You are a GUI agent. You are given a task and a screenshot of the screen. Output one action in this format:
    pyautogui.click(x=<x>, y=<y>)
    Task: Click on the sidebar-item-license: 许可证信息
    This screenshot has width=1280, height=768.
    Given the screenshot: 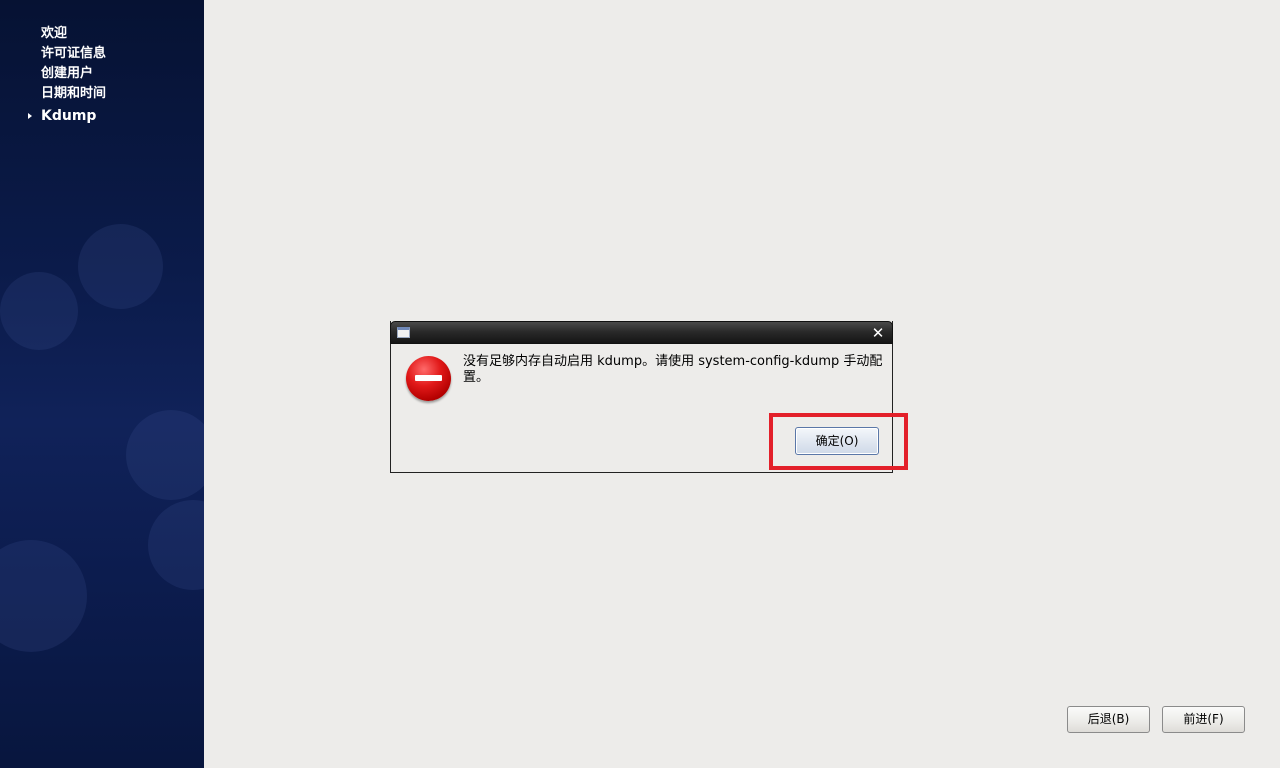 What is the action you would take?
    pyautogui.click(x=102, y=54)
    